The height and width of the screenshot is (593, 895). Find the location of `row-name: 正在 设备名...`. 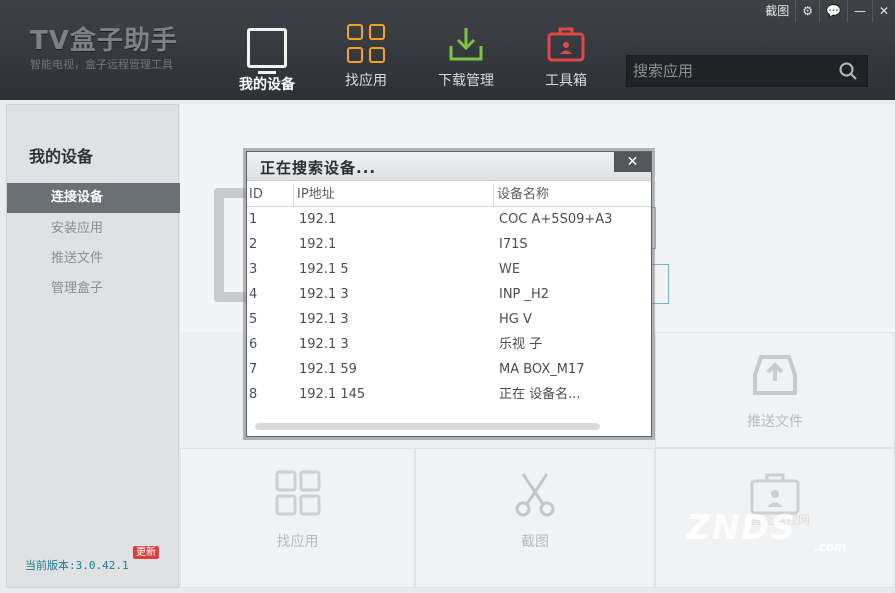

row-name: 正在 设备名... is located at coordinates (540, 394).